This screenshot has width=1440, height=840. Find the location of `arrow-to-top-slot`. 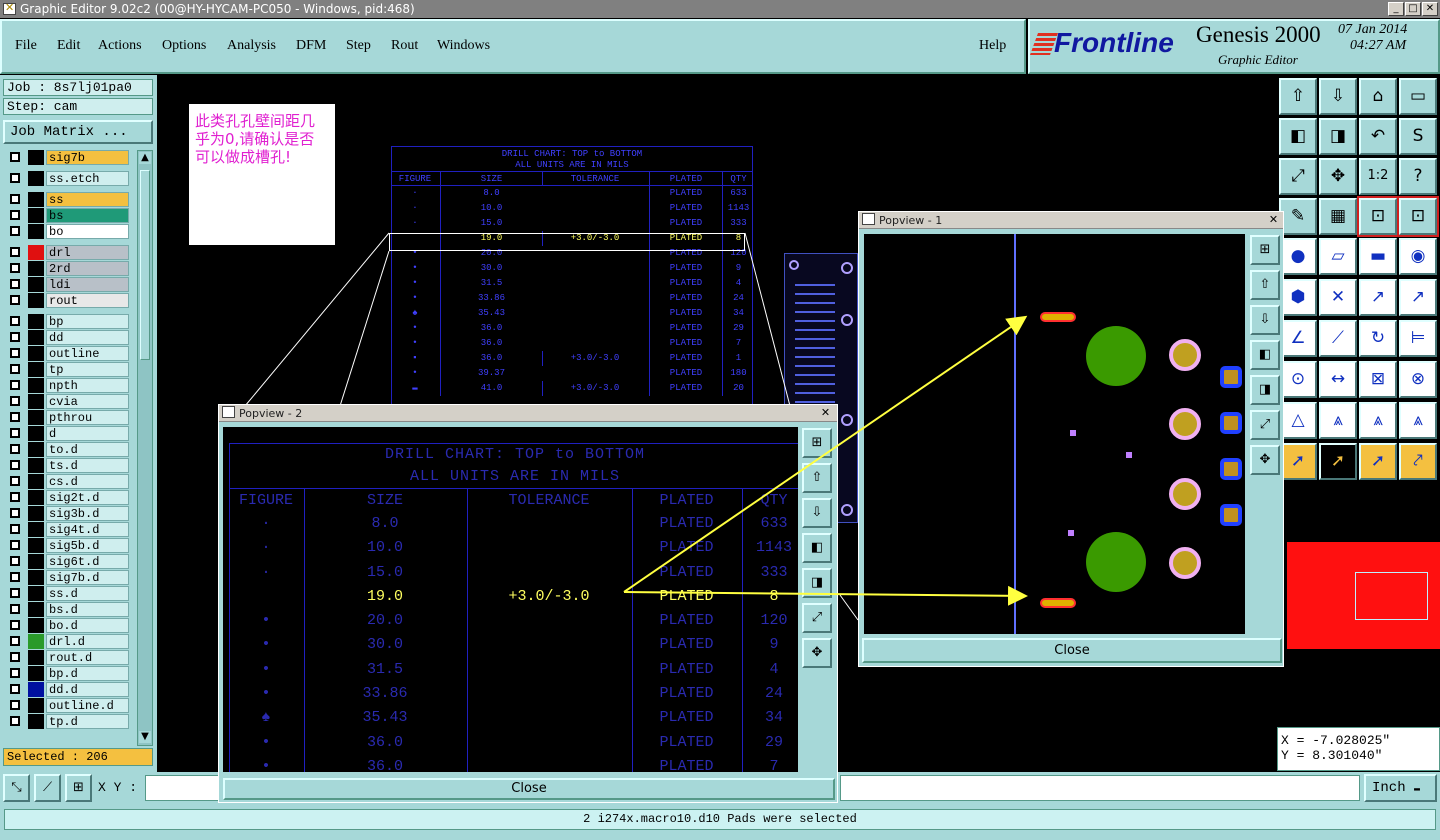

arrow-to-top-slot is located at coordinates (825, 454).